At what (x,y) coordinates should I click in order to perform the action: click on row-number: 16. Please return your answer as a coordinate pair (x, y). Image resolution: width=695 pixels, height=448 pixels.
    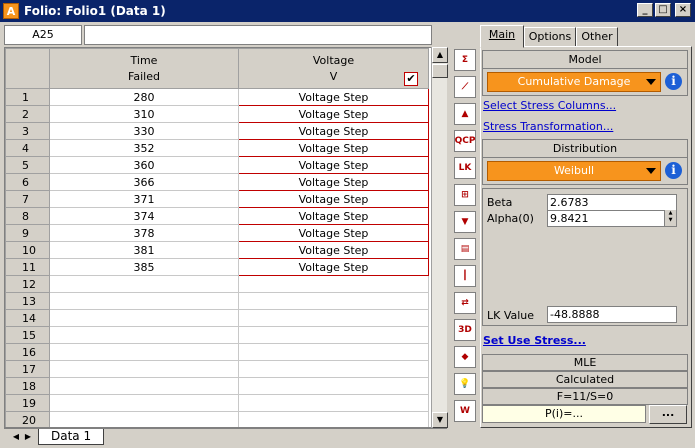
    Looking at the image, I should click on (27, 352).